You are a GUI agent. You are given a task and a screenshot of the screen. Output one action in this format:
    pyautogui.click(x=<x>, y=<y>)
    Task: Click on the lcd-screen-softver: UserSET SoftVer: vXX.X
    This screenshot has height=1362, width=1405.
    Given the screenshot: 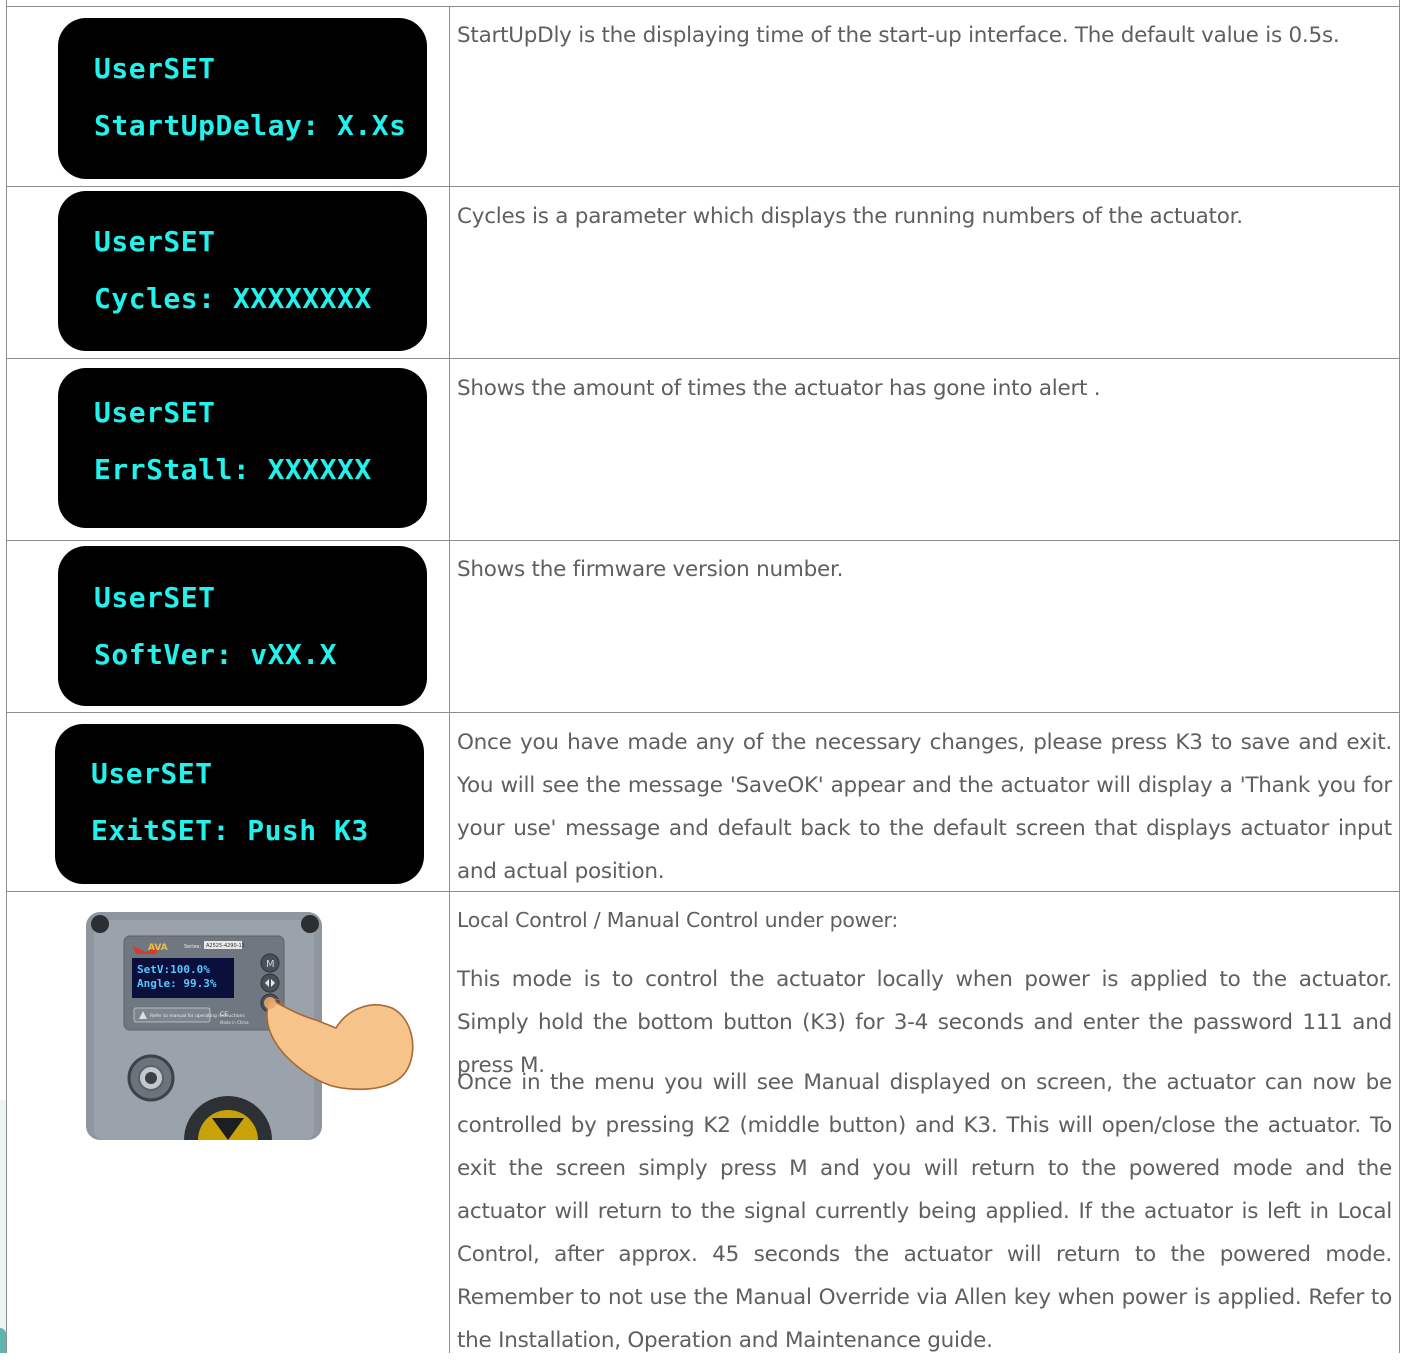 What is the action you would take?
    pyautogui.click(x=242, y=626)
    